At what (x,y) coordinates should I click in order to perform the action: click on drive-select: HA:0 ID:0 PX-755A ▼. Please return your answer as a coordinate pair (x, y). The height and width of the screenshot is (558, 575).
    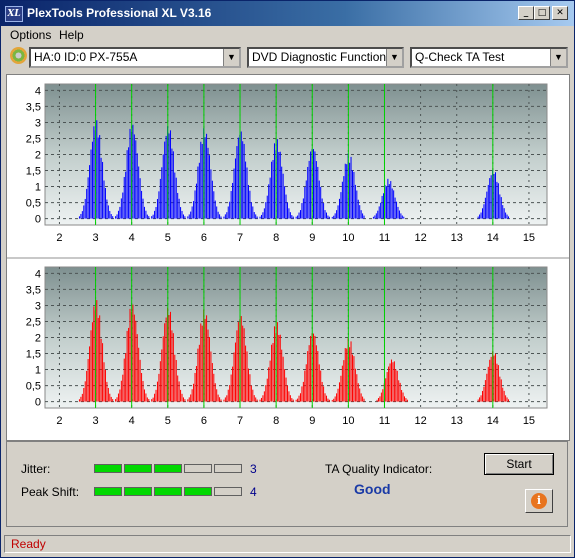
    Looking at the image, I should click on (135, 57).